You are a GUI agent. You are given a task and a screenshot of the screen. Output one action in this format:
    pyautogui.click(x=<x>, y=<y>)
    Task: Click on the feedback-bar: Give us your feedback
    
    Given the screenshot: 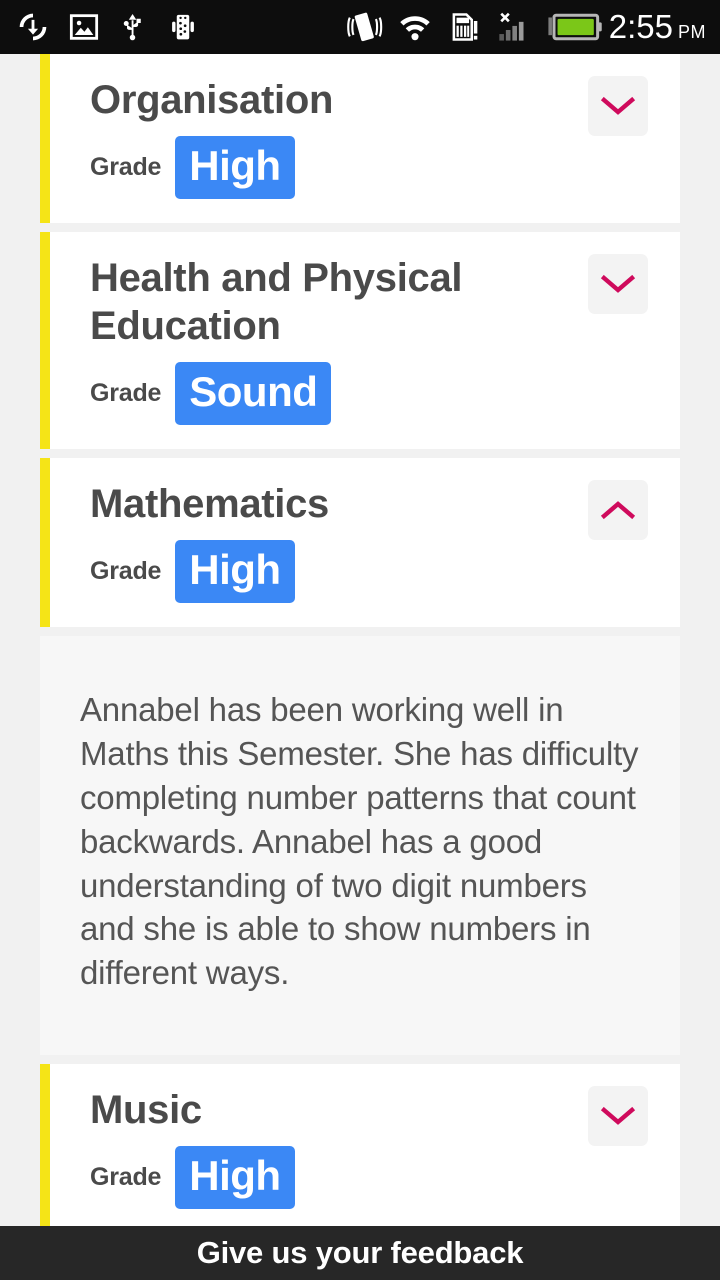 What is the action you would take?
    pyautogui.click(x=360, y=1253)
    